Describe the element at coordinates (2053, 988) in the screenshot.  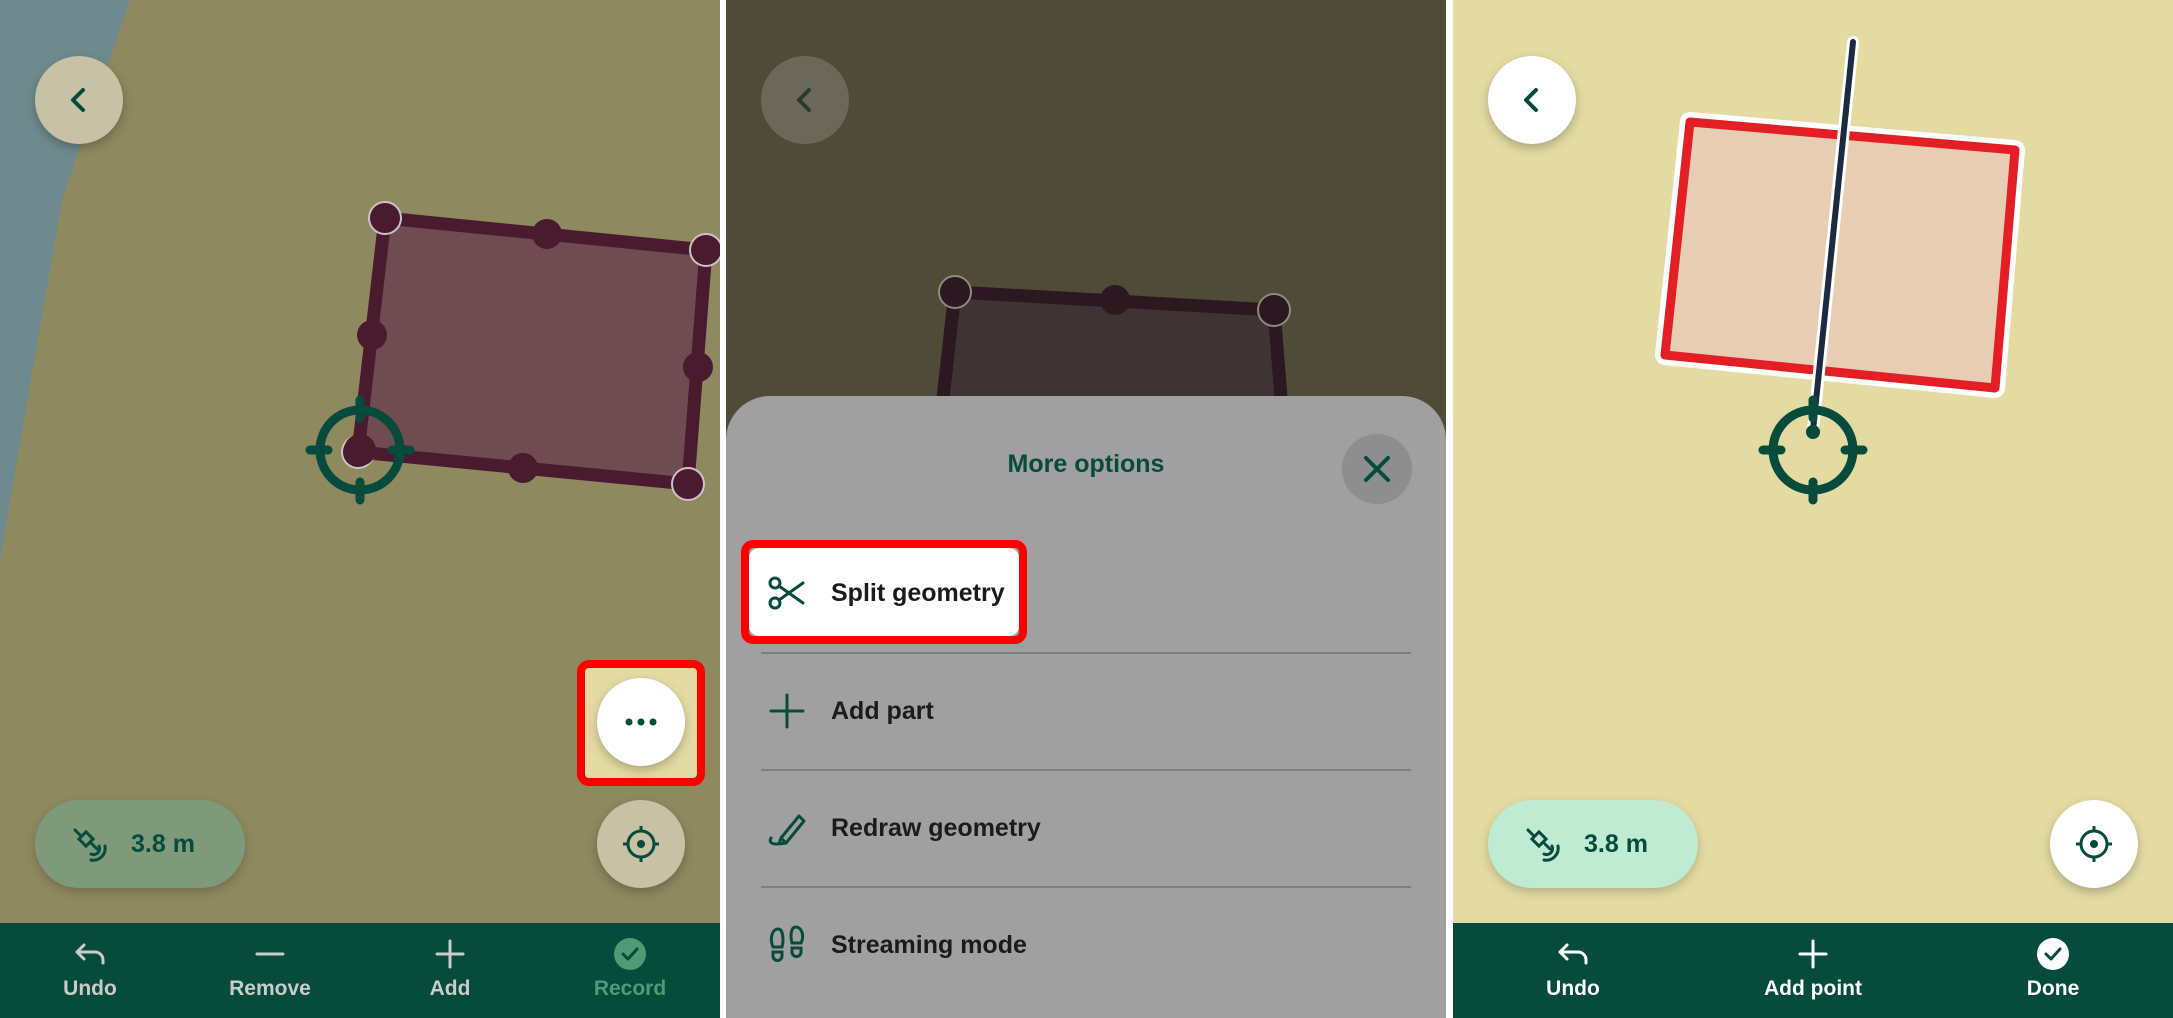
I see `done-label: Done` at that location.